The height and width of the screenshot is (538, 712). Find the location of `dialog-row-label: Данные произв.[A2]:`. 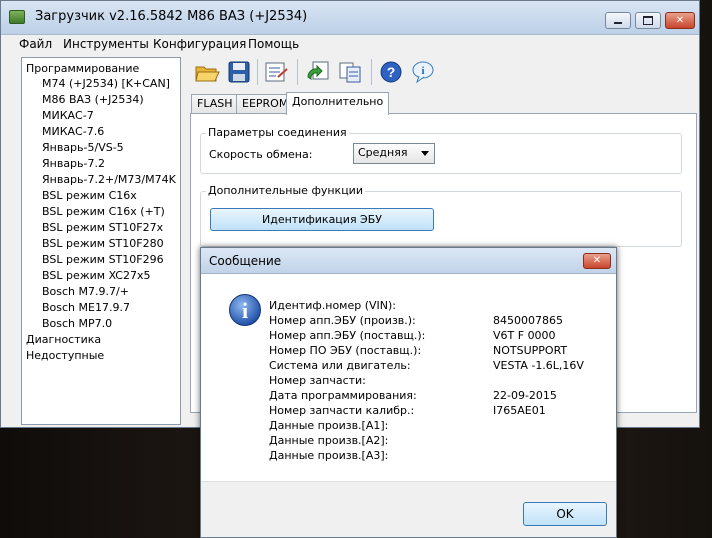

dialog-row-label: Данные произв.[A2]: is located at coordinates (329, 440).